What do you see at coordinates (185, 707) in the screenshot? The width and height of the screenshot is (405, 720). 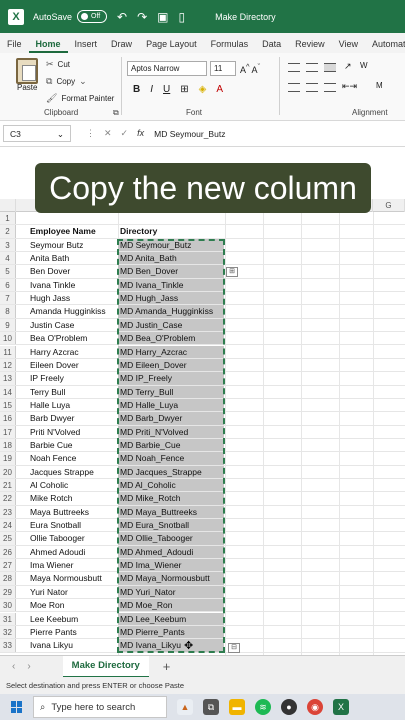 I see `landscape-app-icon: ▲` at bounding box center [185, 707].